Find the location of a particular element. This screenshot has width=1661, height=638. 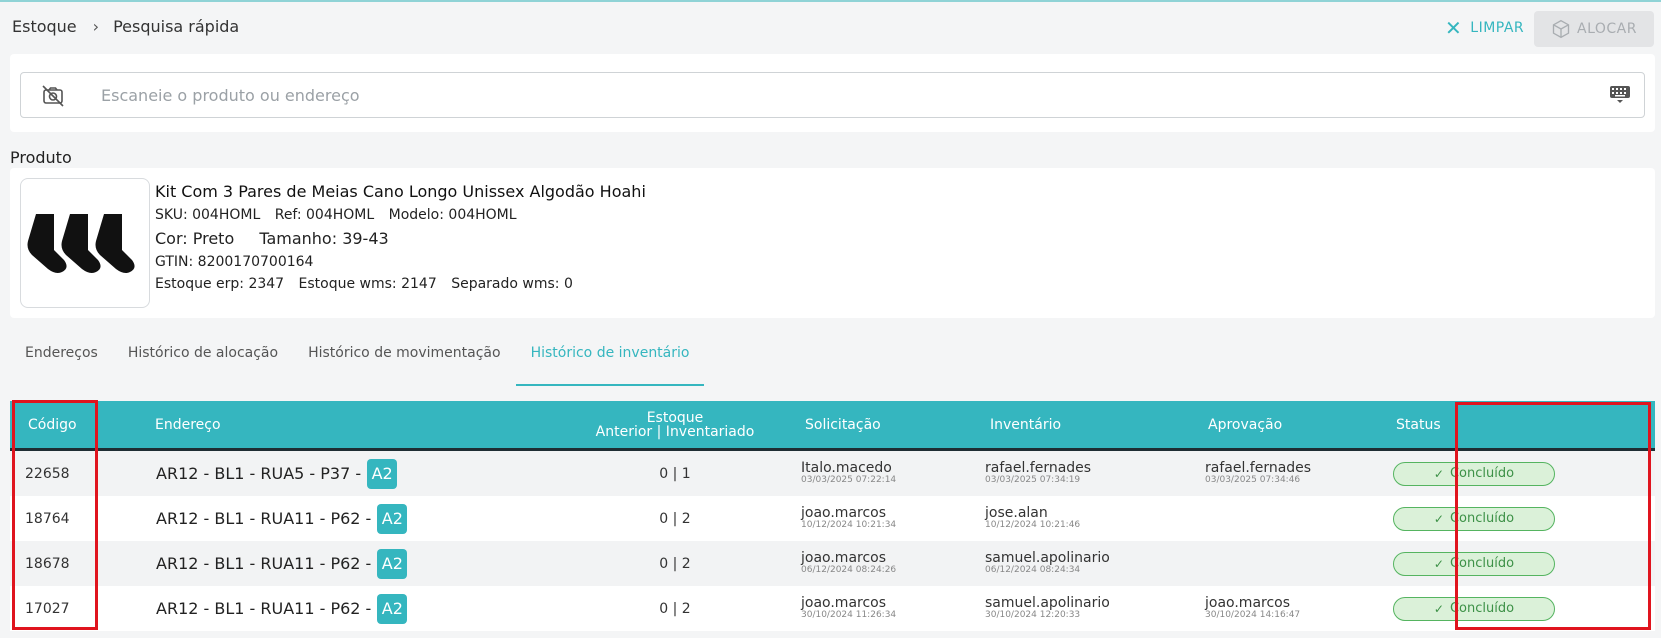

product-modelo: Modelo: 004HOML is located at coordinates (452, 215).